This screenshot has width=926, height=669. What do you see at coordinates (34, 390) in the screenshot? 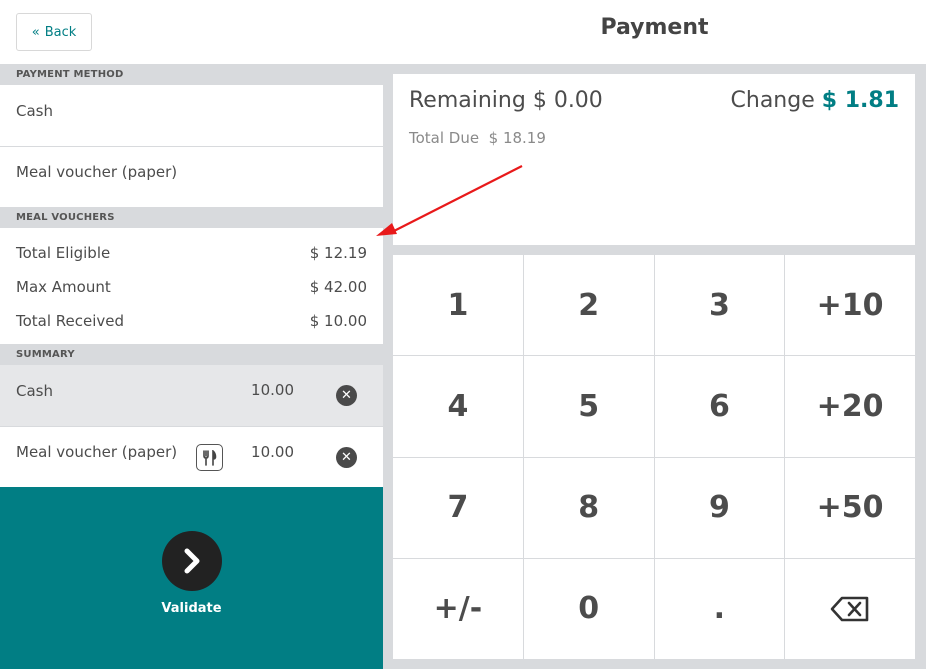
I see `summary-line-name: Cash` at bounding box center [34, 390].